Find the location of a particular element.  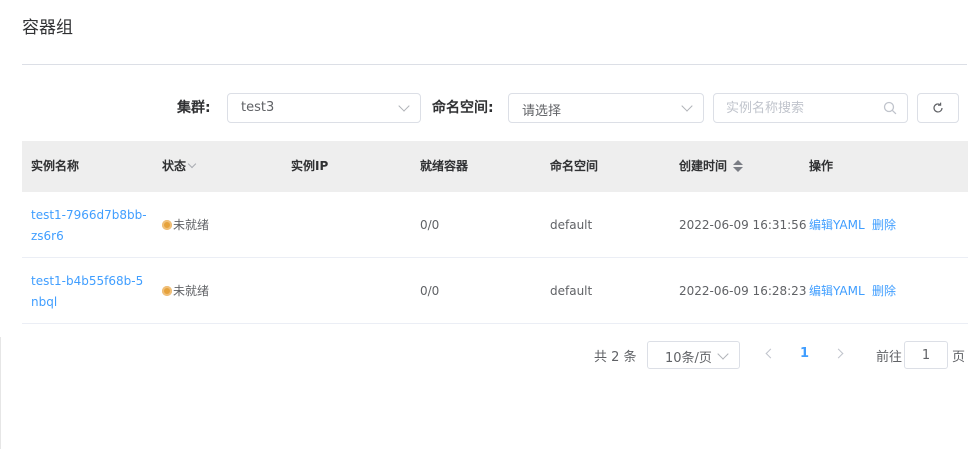

header-actions: 操作 is located at coordinates (821, 166).